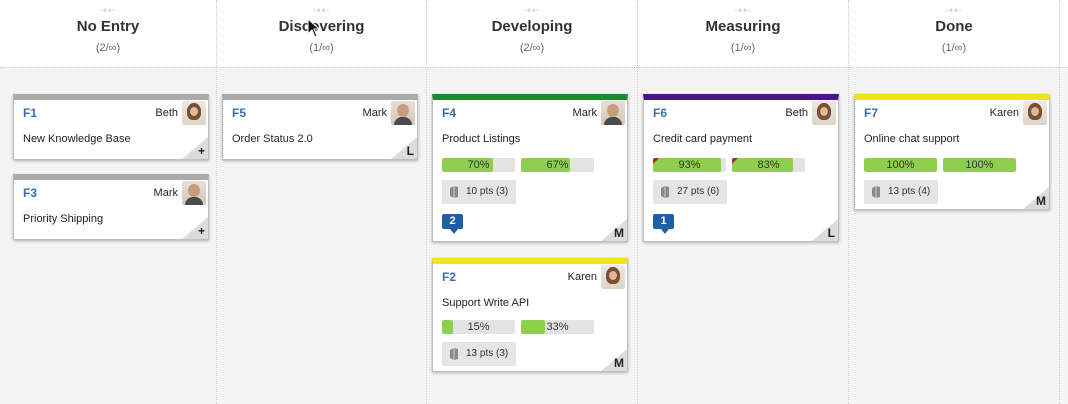  Describe the element at coordinates (108, 26) in the screenshot. I see `column-title: No Entry` at that location.